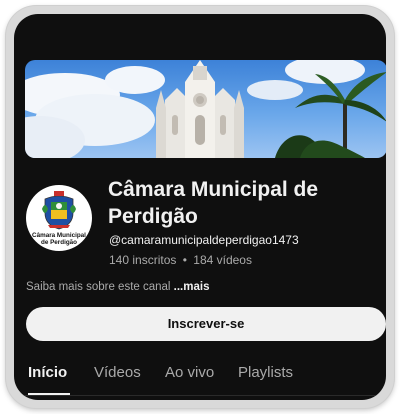 The image size is (400, 414). I want to click on subscriber-count: 140 inscritos, so click(143, 260).